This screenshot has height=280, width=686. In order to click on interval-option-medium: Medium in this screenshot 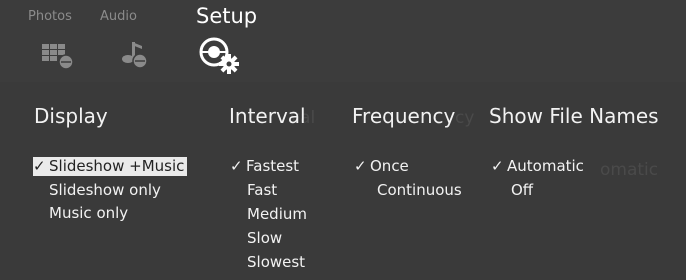, I will do `click(277, 214)`.